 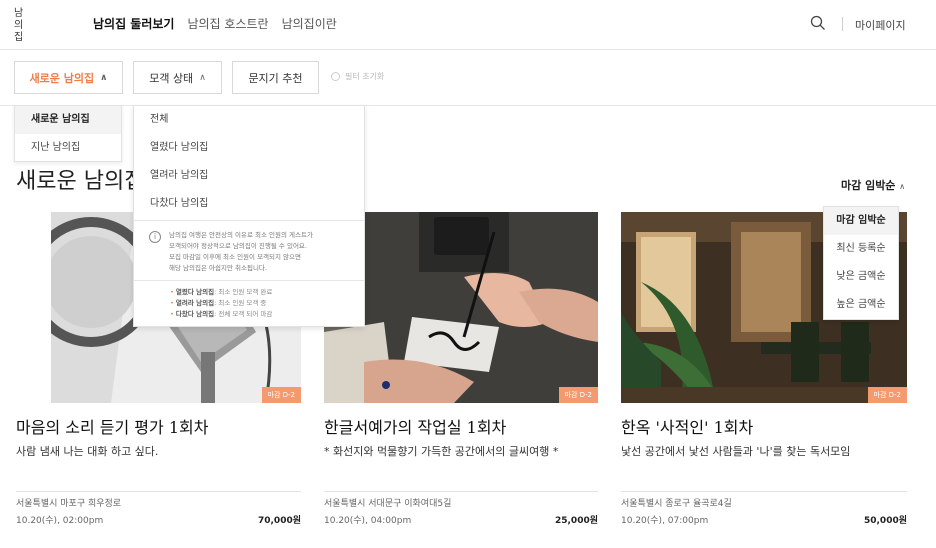 I want to click on logo: 남의집, so click(x=26, y=26).